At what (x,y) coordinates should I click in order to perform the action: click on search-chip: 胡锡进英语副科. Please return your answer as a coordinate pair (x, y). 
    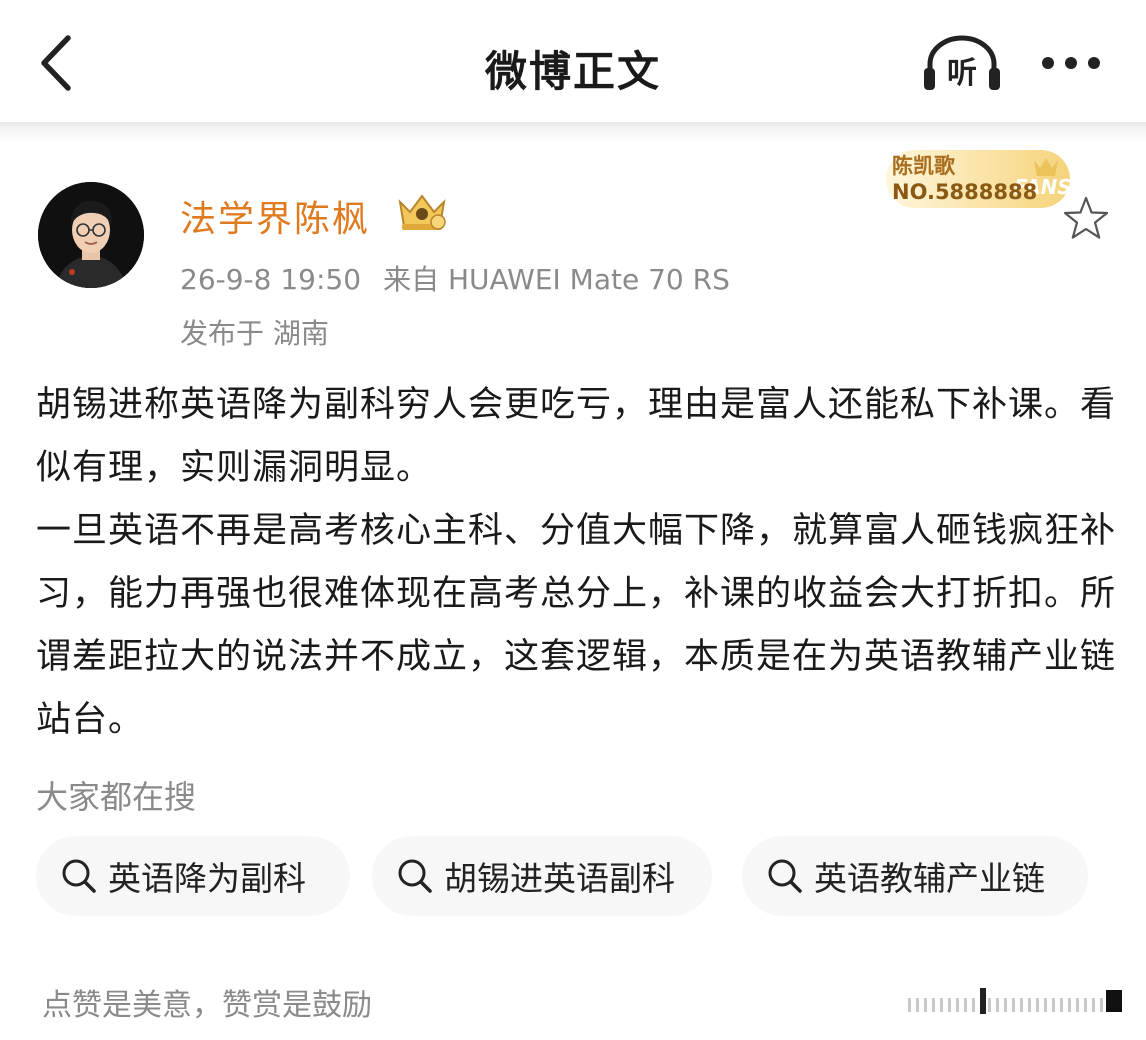
    Looking at the image, I should click on (542, 876).